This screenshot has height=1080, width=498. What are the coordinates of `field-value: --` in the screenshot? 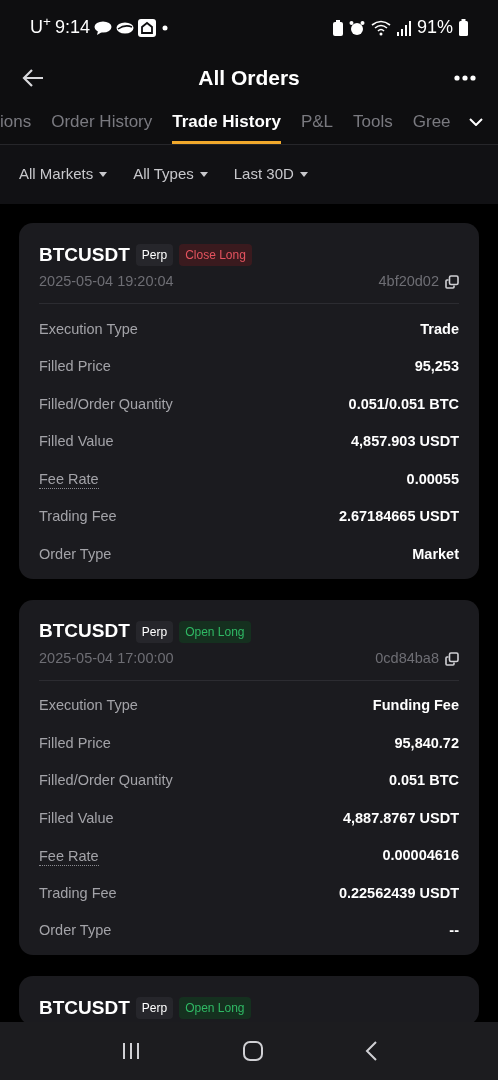 It's located at (454, 931).